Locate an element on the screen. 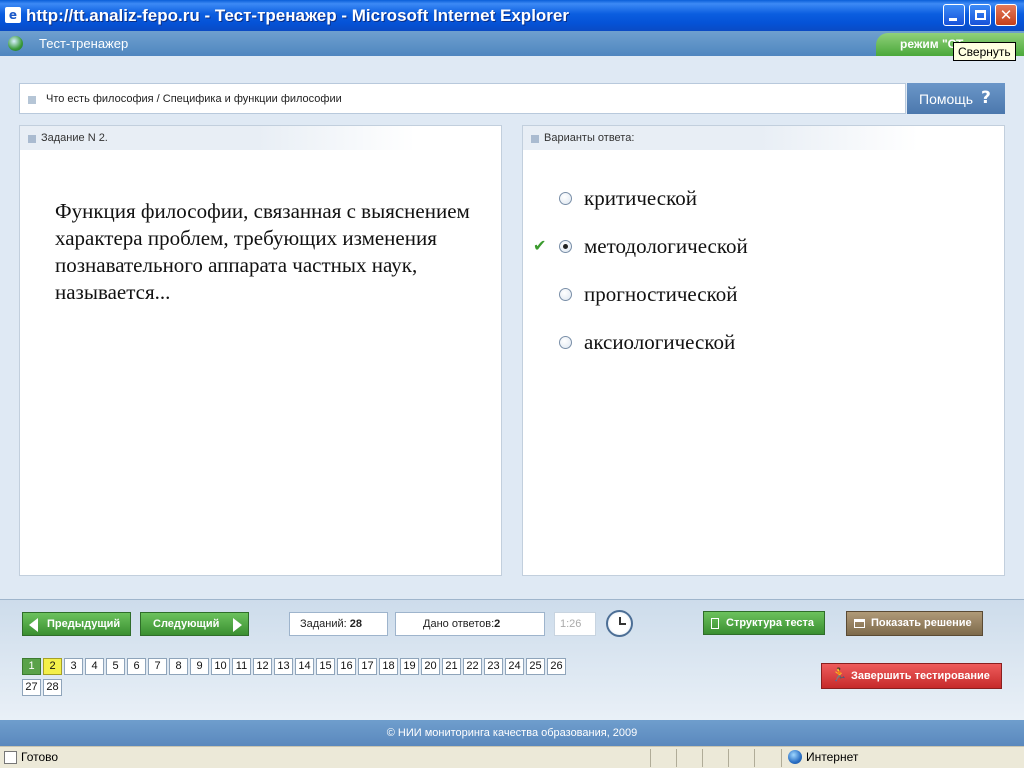 This screenshot has height=768, width=1024. page-number-button: 8 is located at coordinates (178, 666).